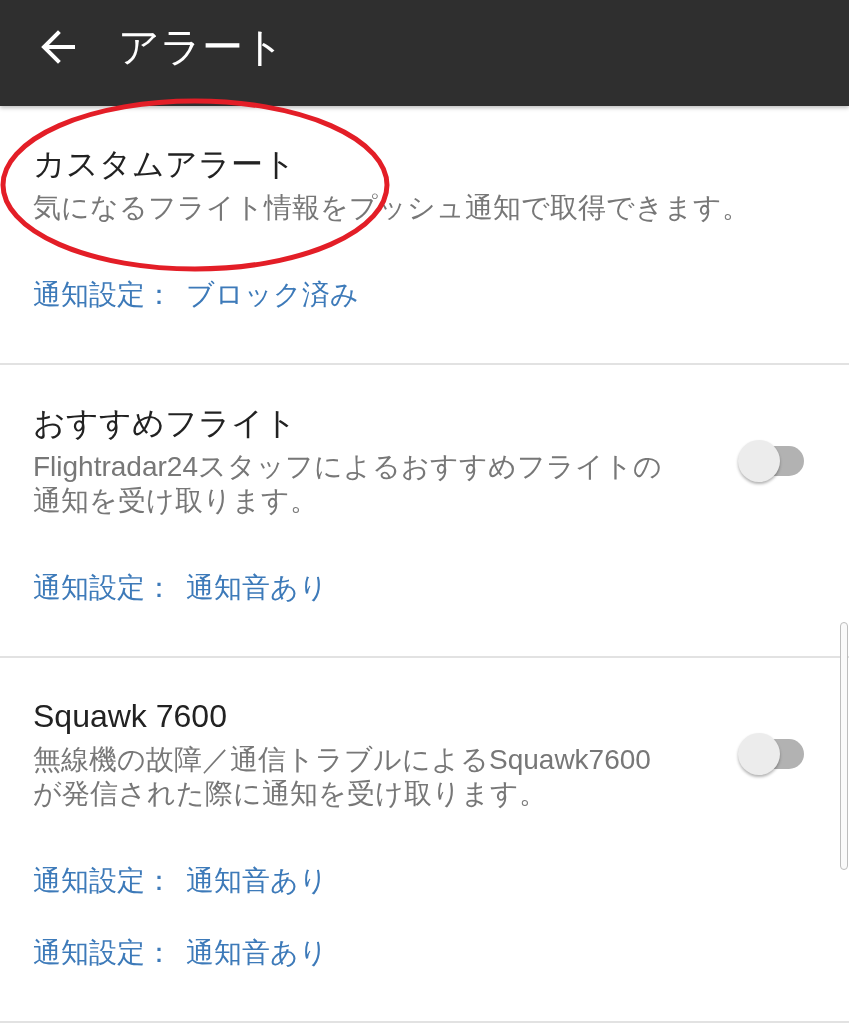  I want to click on screen-title: アラート, so click(201, 47).